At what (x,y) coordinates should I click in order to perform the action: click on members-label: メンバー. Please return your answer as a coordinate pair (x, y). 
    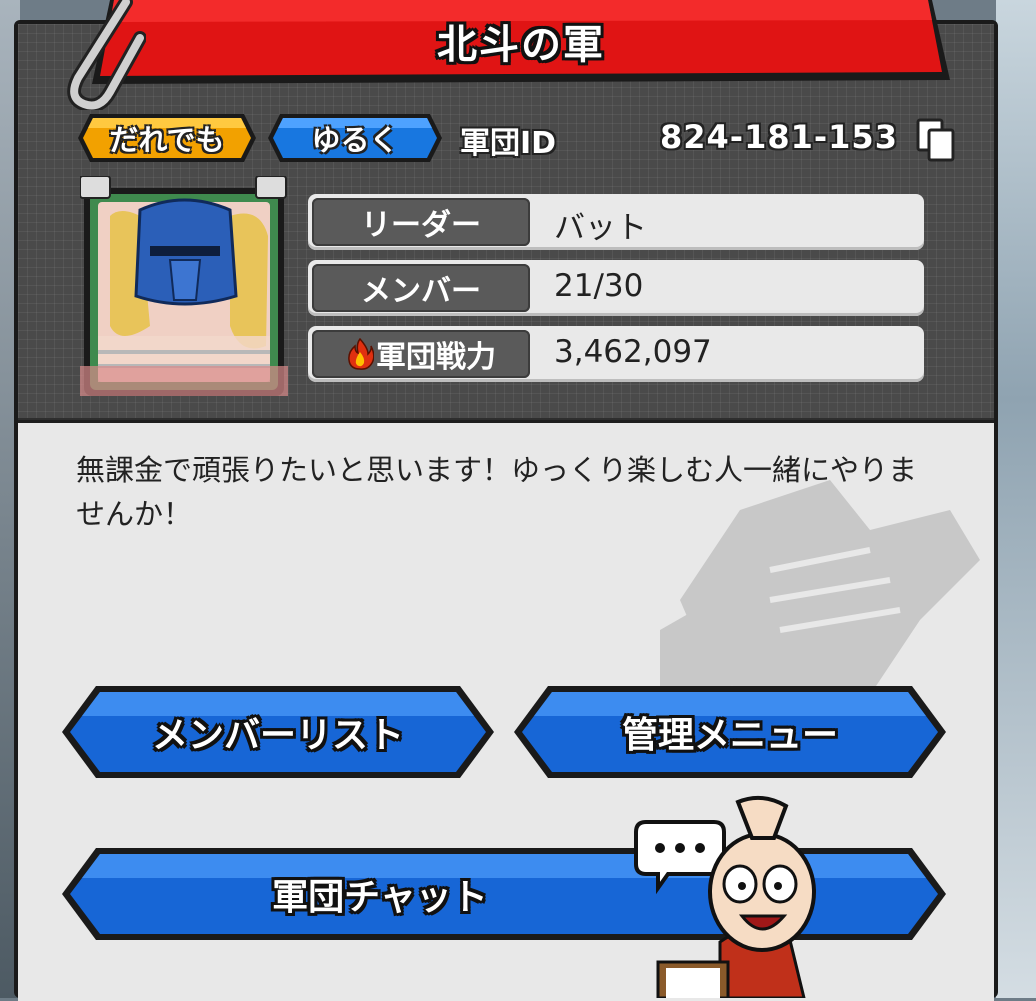
    Looking at the image, I should click on (421, 288).